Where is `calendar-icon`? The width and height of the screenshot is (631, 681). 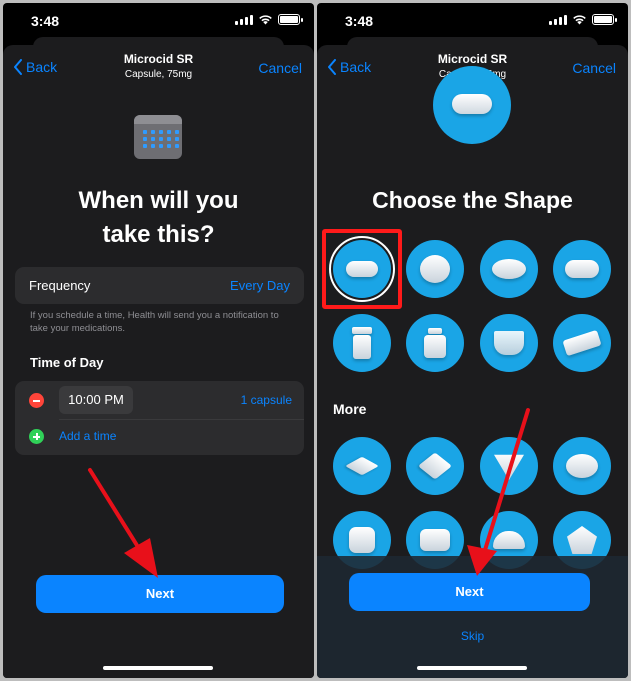
calendar-icon is located at coordinates (158, 137).